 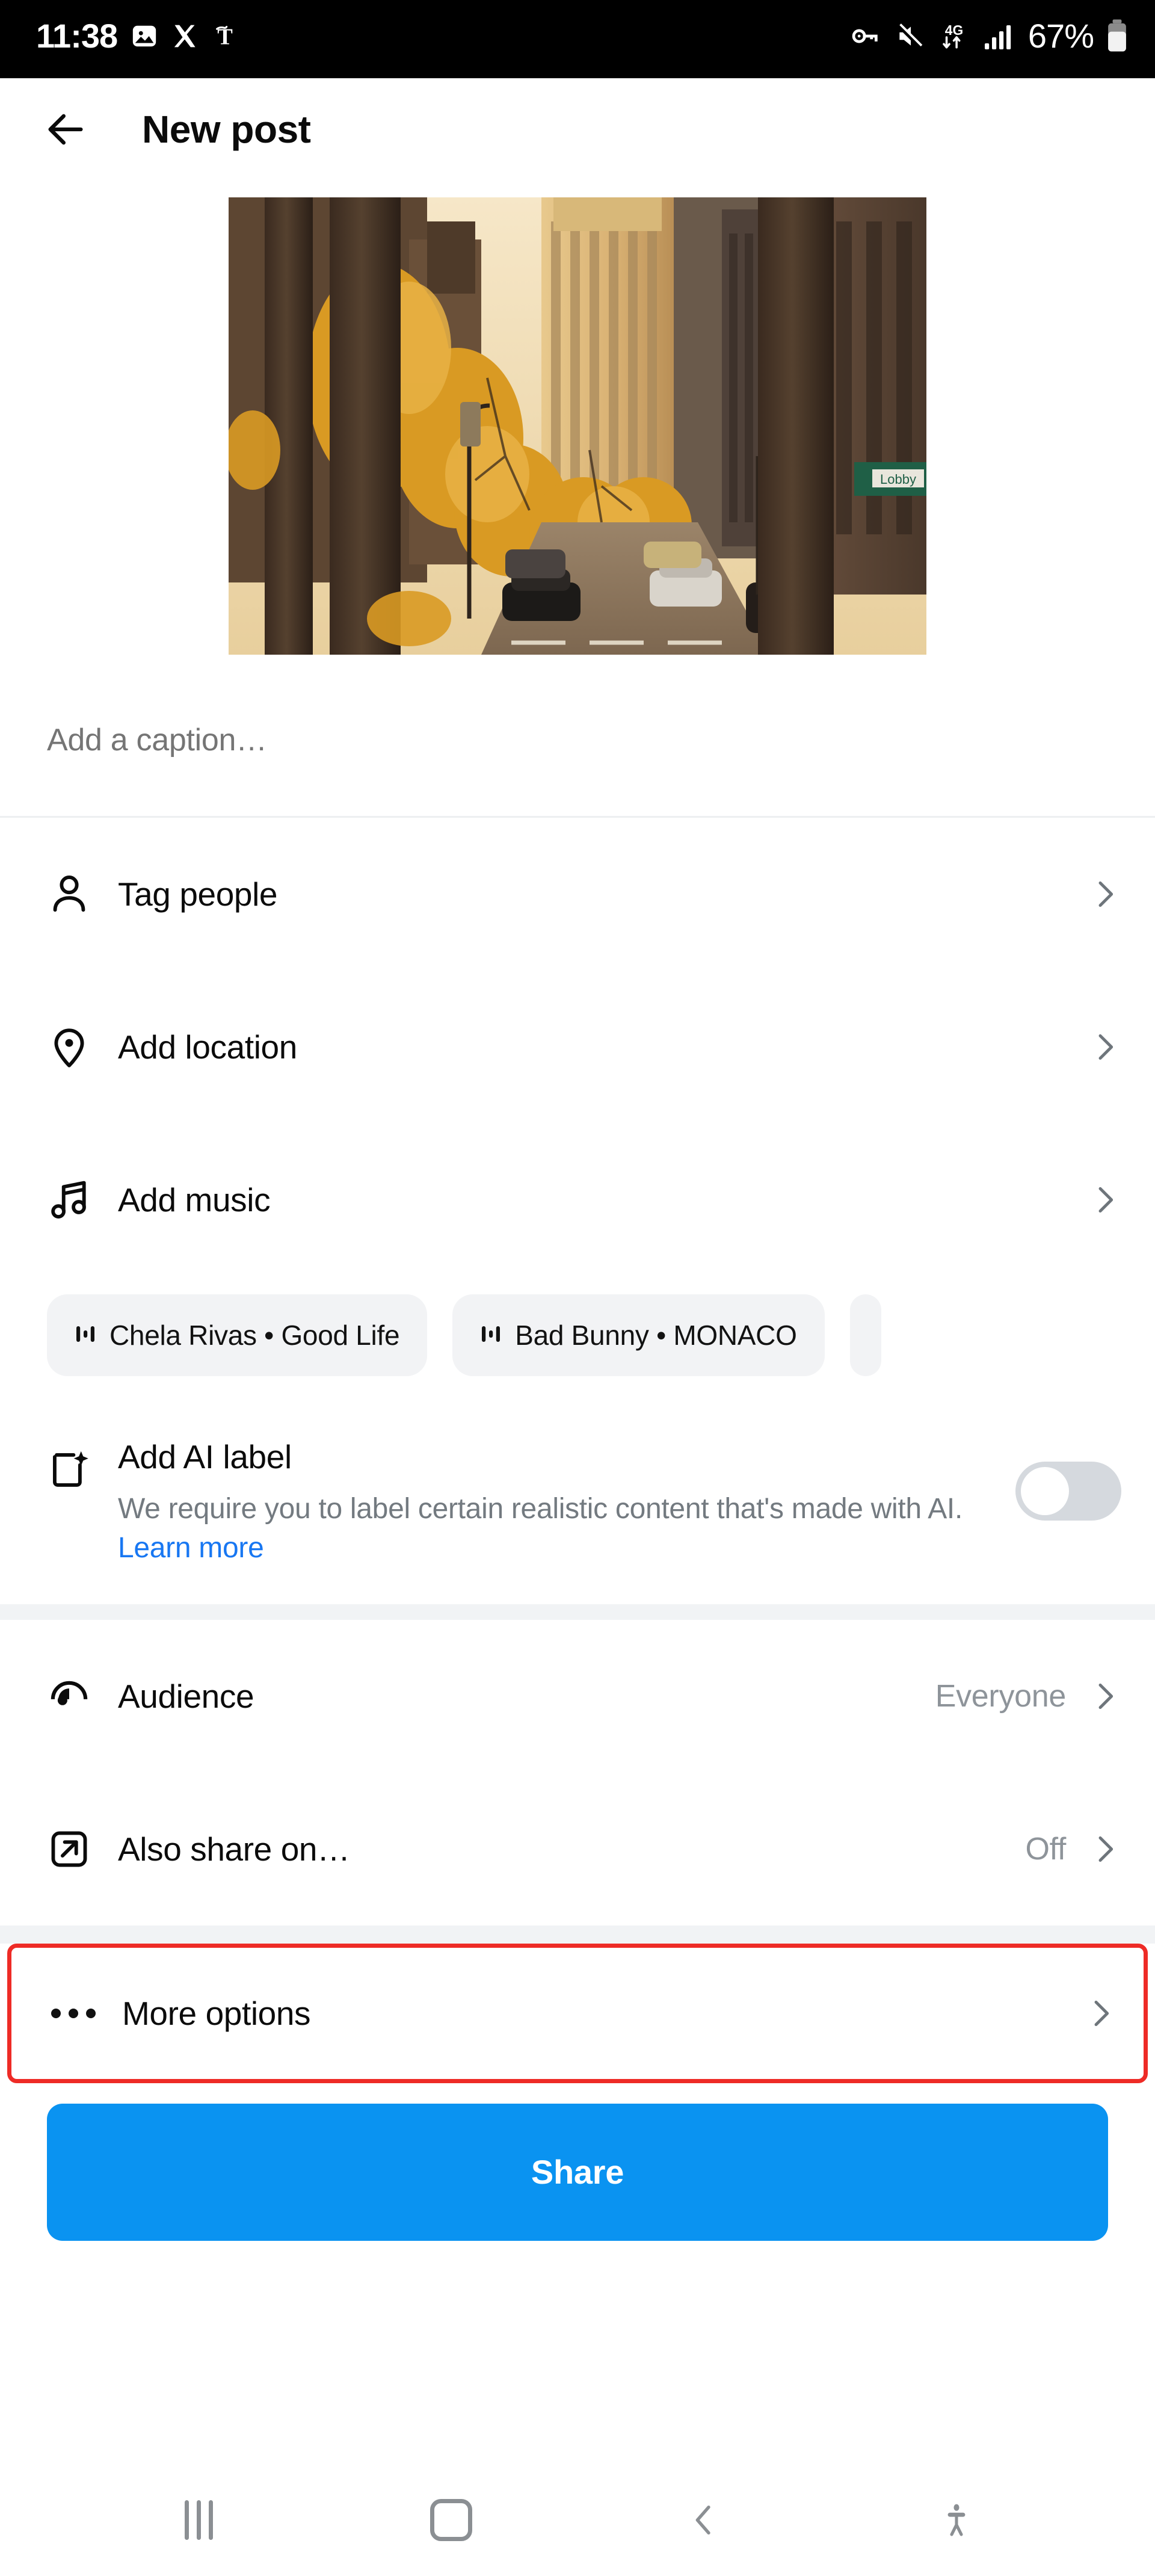 I want to click on back-icon, so click(x=704, y=2520).